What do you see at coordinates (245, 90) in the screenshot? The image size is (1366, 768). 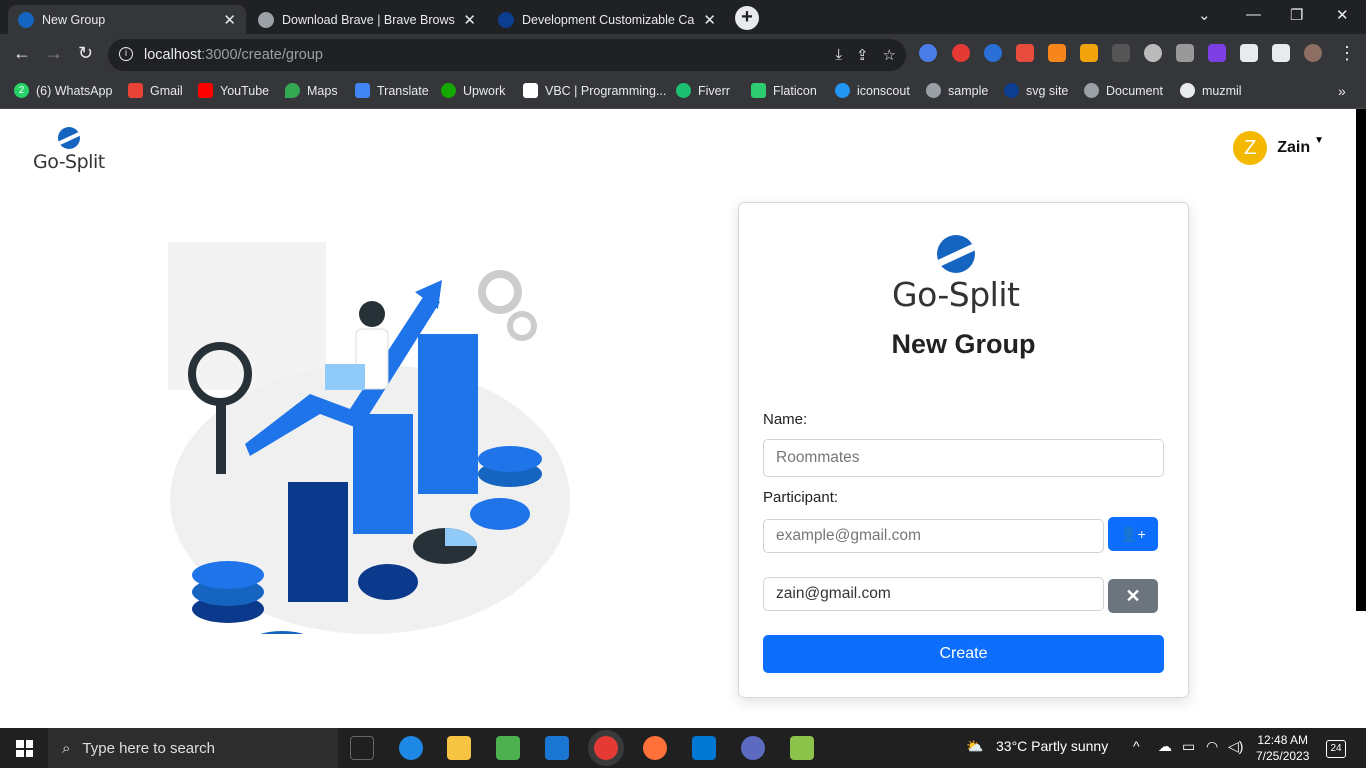 I see `bookmark-label: YouTube` at bounding box center [245, 90].